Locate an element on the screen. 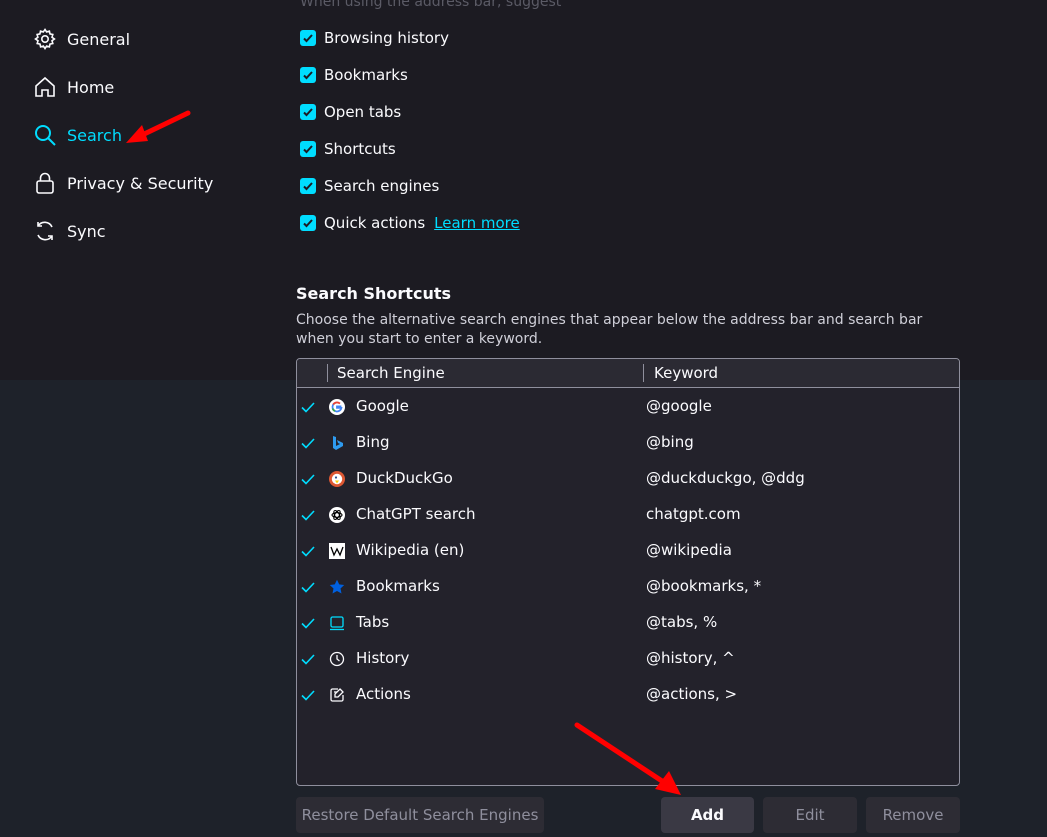 The width and height of the screenshot is (1047, 837). engine-name: Tabs is located at coordinates (373, 622).